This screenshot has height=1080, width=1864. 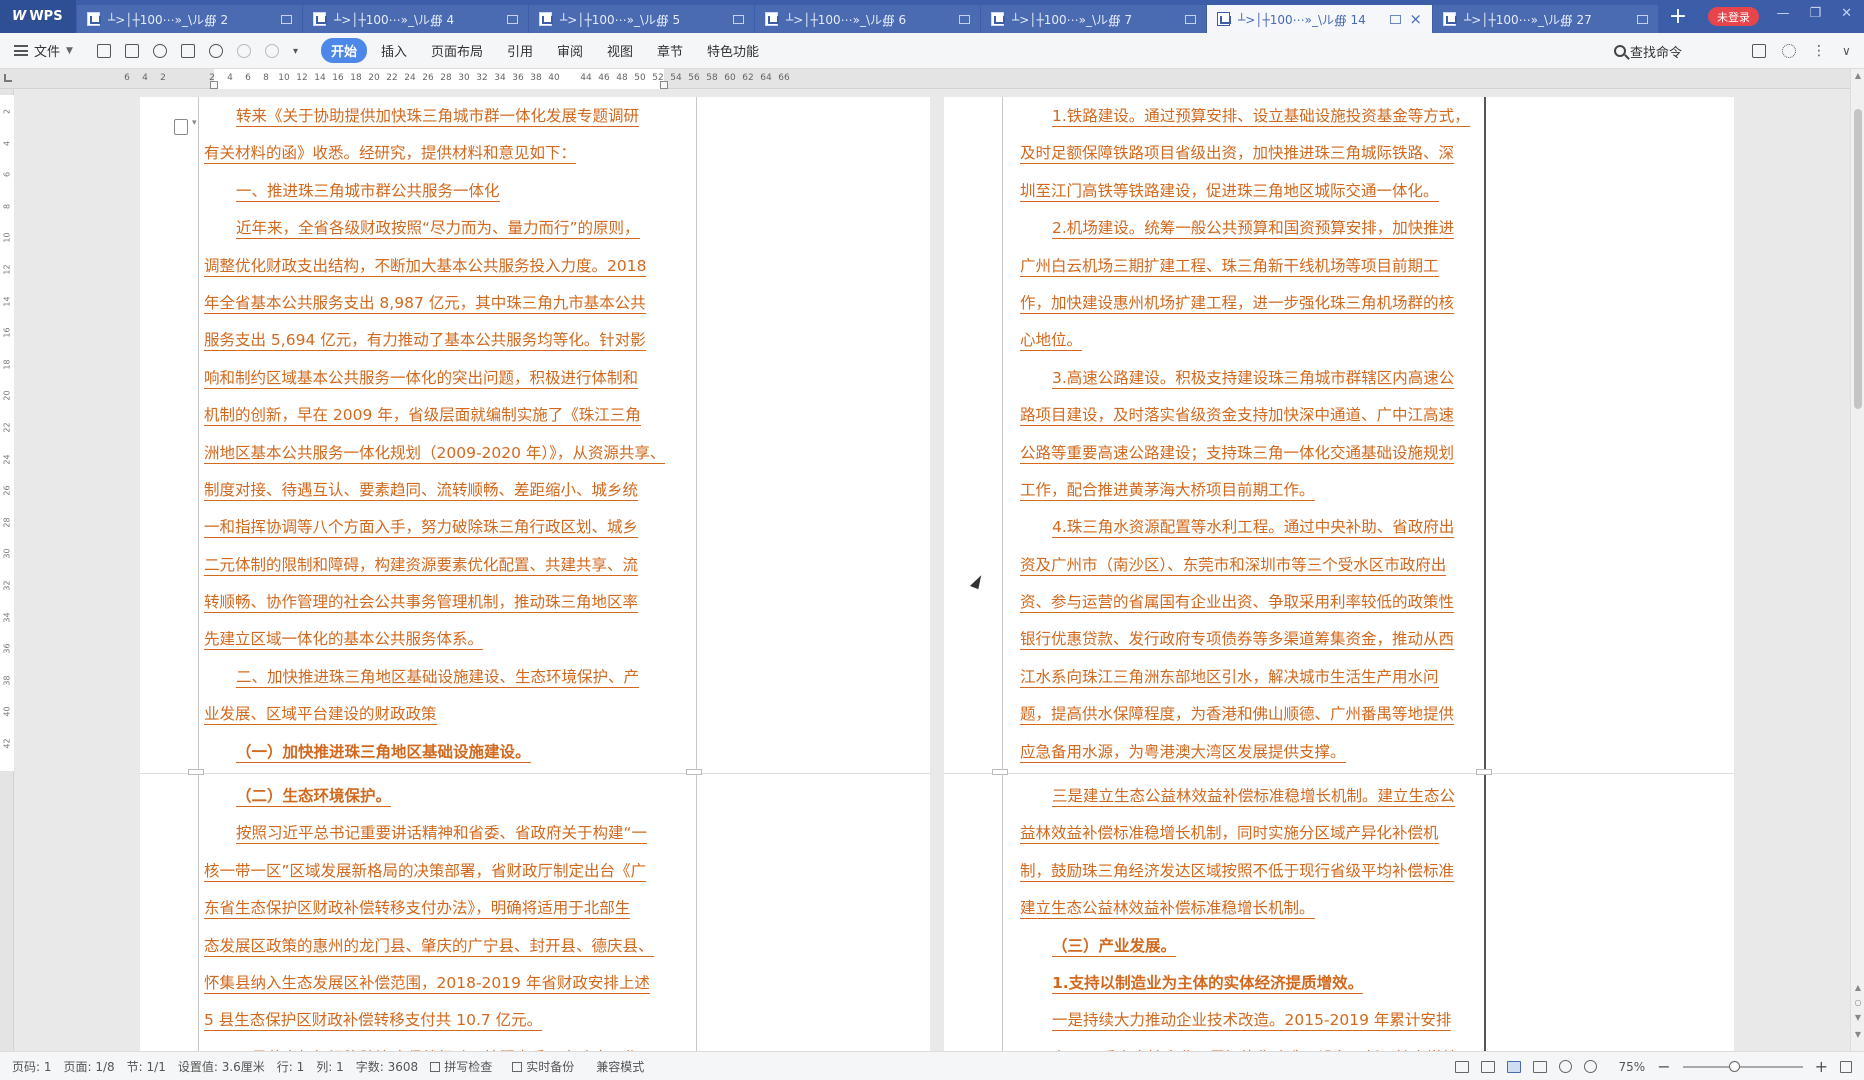 I want to click on document-tab: ┴>│┼100⋯»_\ル∰ 6, so click(x=867, y=19).